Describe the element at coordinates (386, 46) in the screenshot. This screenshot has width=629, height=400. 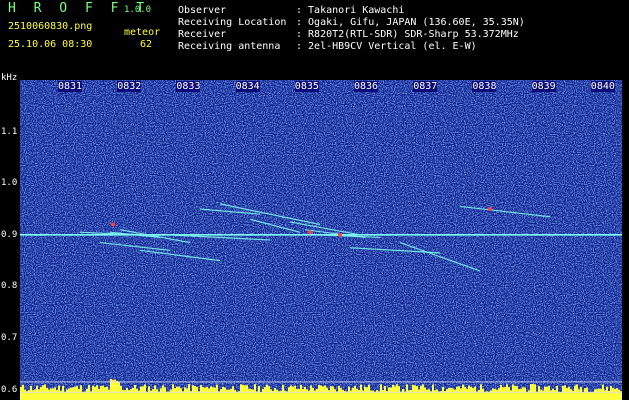
I see `info-value-antenna: : 2el-HB9CV Vertical (el. E-W)` at that location.